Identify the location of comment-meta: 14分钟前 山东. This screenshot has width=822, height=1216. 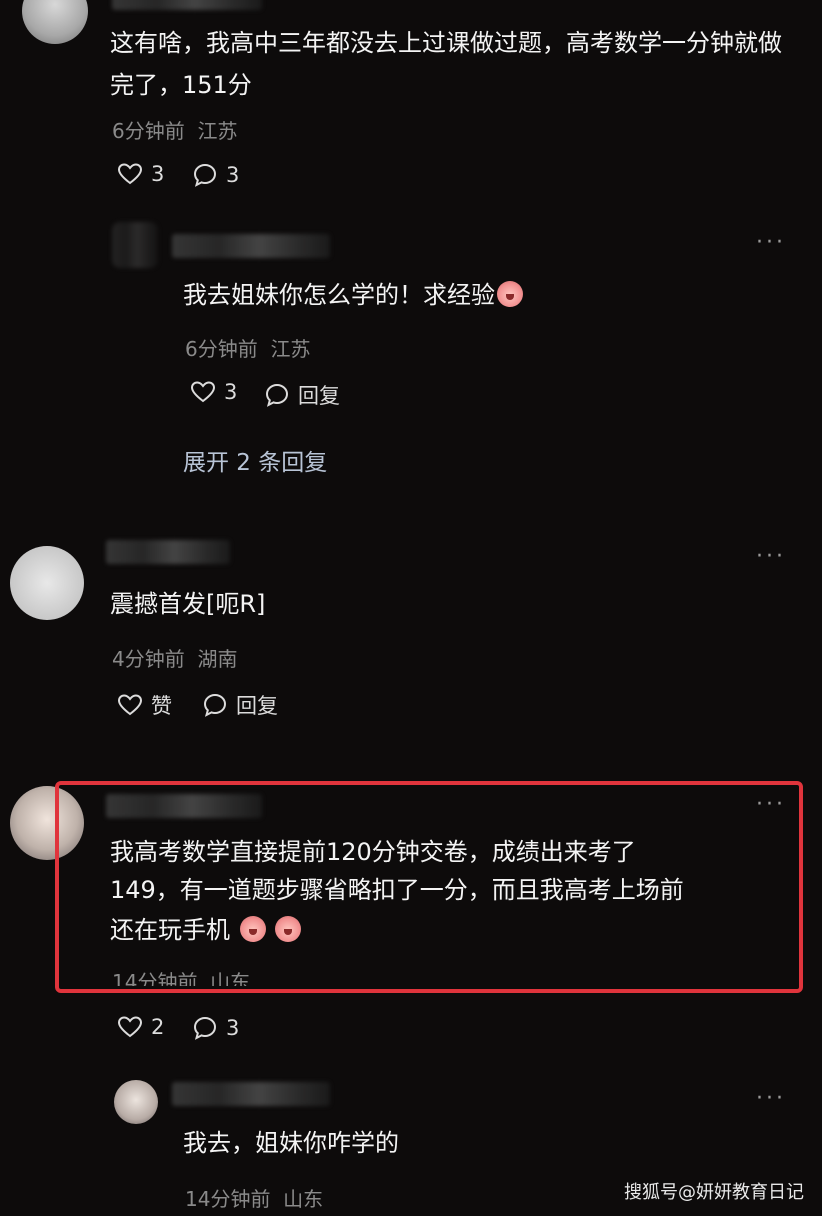
(254, 1197).